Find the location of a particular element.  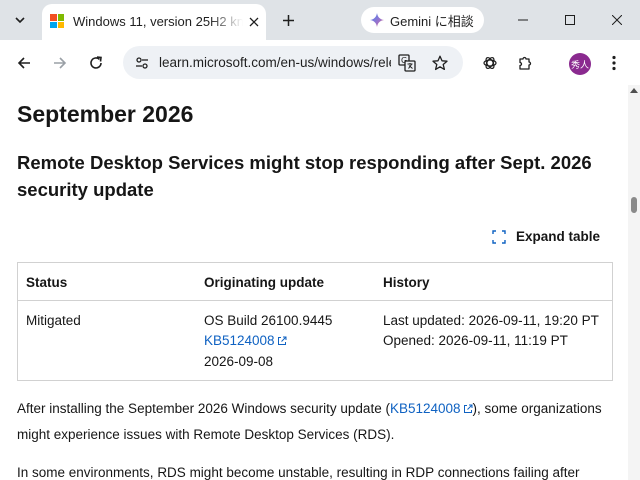

maximize-button is located at coordinates (570, 20).